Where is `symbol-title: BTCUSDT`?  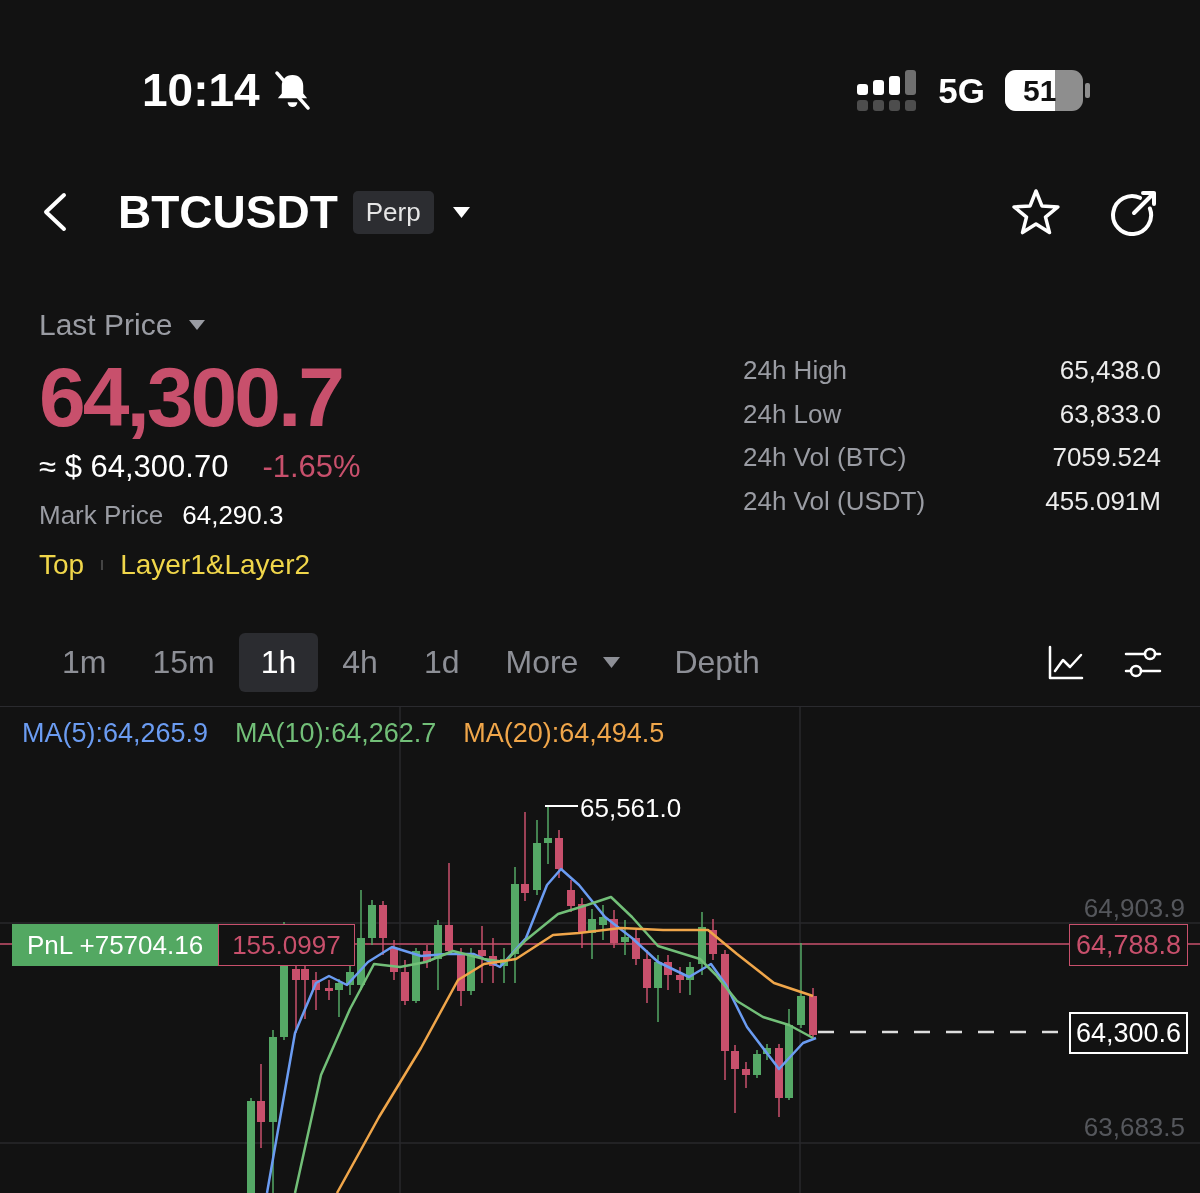 symbol-title: BTCUSDT is located at coordinates (228, 212).